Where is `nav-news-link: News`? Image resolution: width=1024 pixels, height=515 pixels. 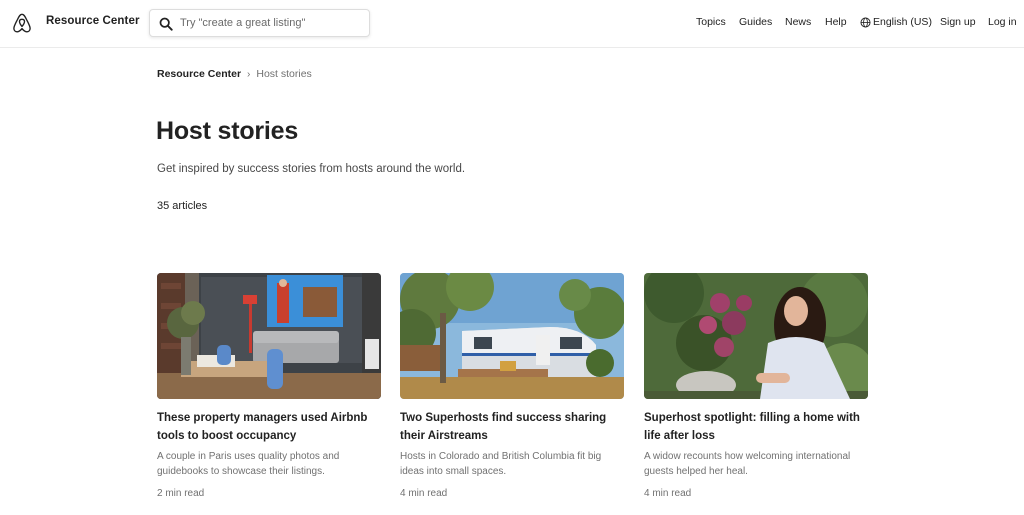 nav-news-link: News is located at coordinates (798, 22).